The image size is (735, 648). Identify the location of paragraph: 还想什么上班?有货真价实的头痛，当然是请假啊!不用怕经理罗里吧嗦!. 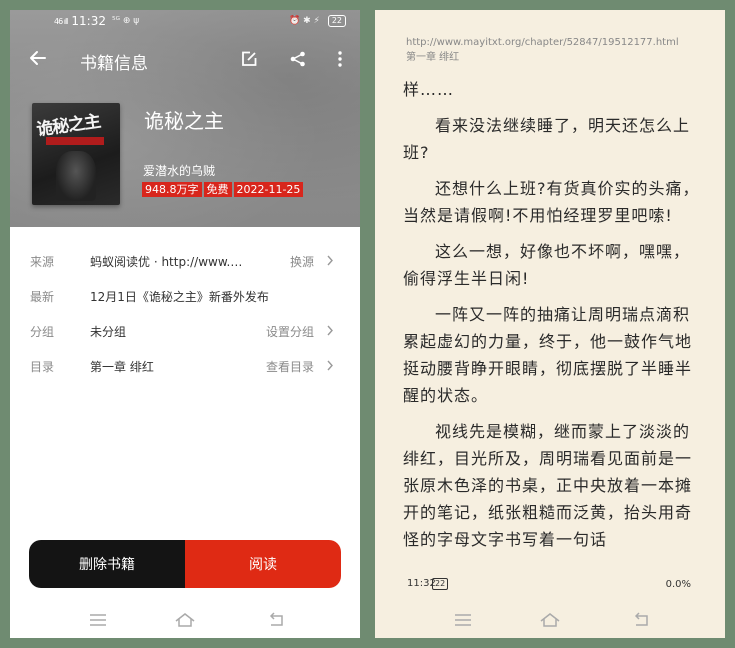
(551, 202).